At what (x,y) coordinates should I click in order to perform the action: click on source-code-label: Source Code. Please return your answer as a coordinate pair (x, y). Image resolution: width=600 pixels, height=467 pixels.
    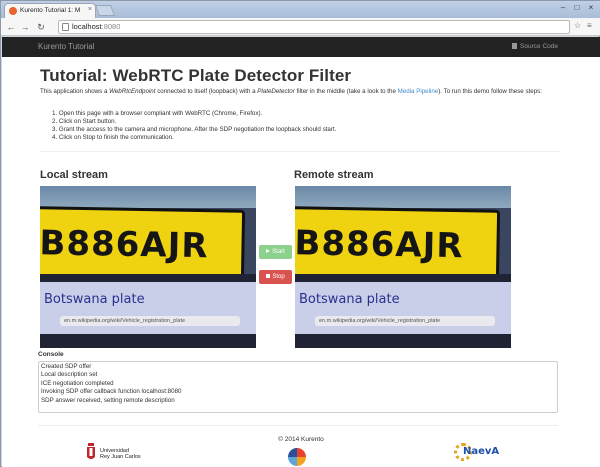
    Looking at the image, I should click on (539, 46).